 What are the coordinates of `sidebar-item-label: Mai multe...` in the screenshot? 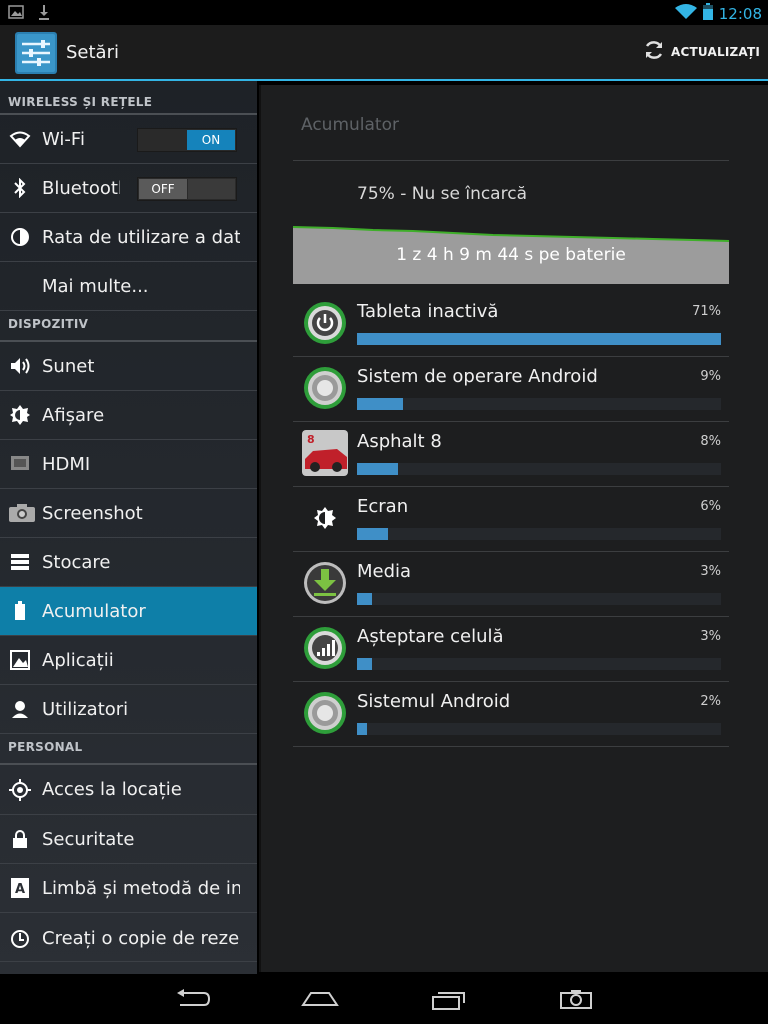 It's located at (95, 286).